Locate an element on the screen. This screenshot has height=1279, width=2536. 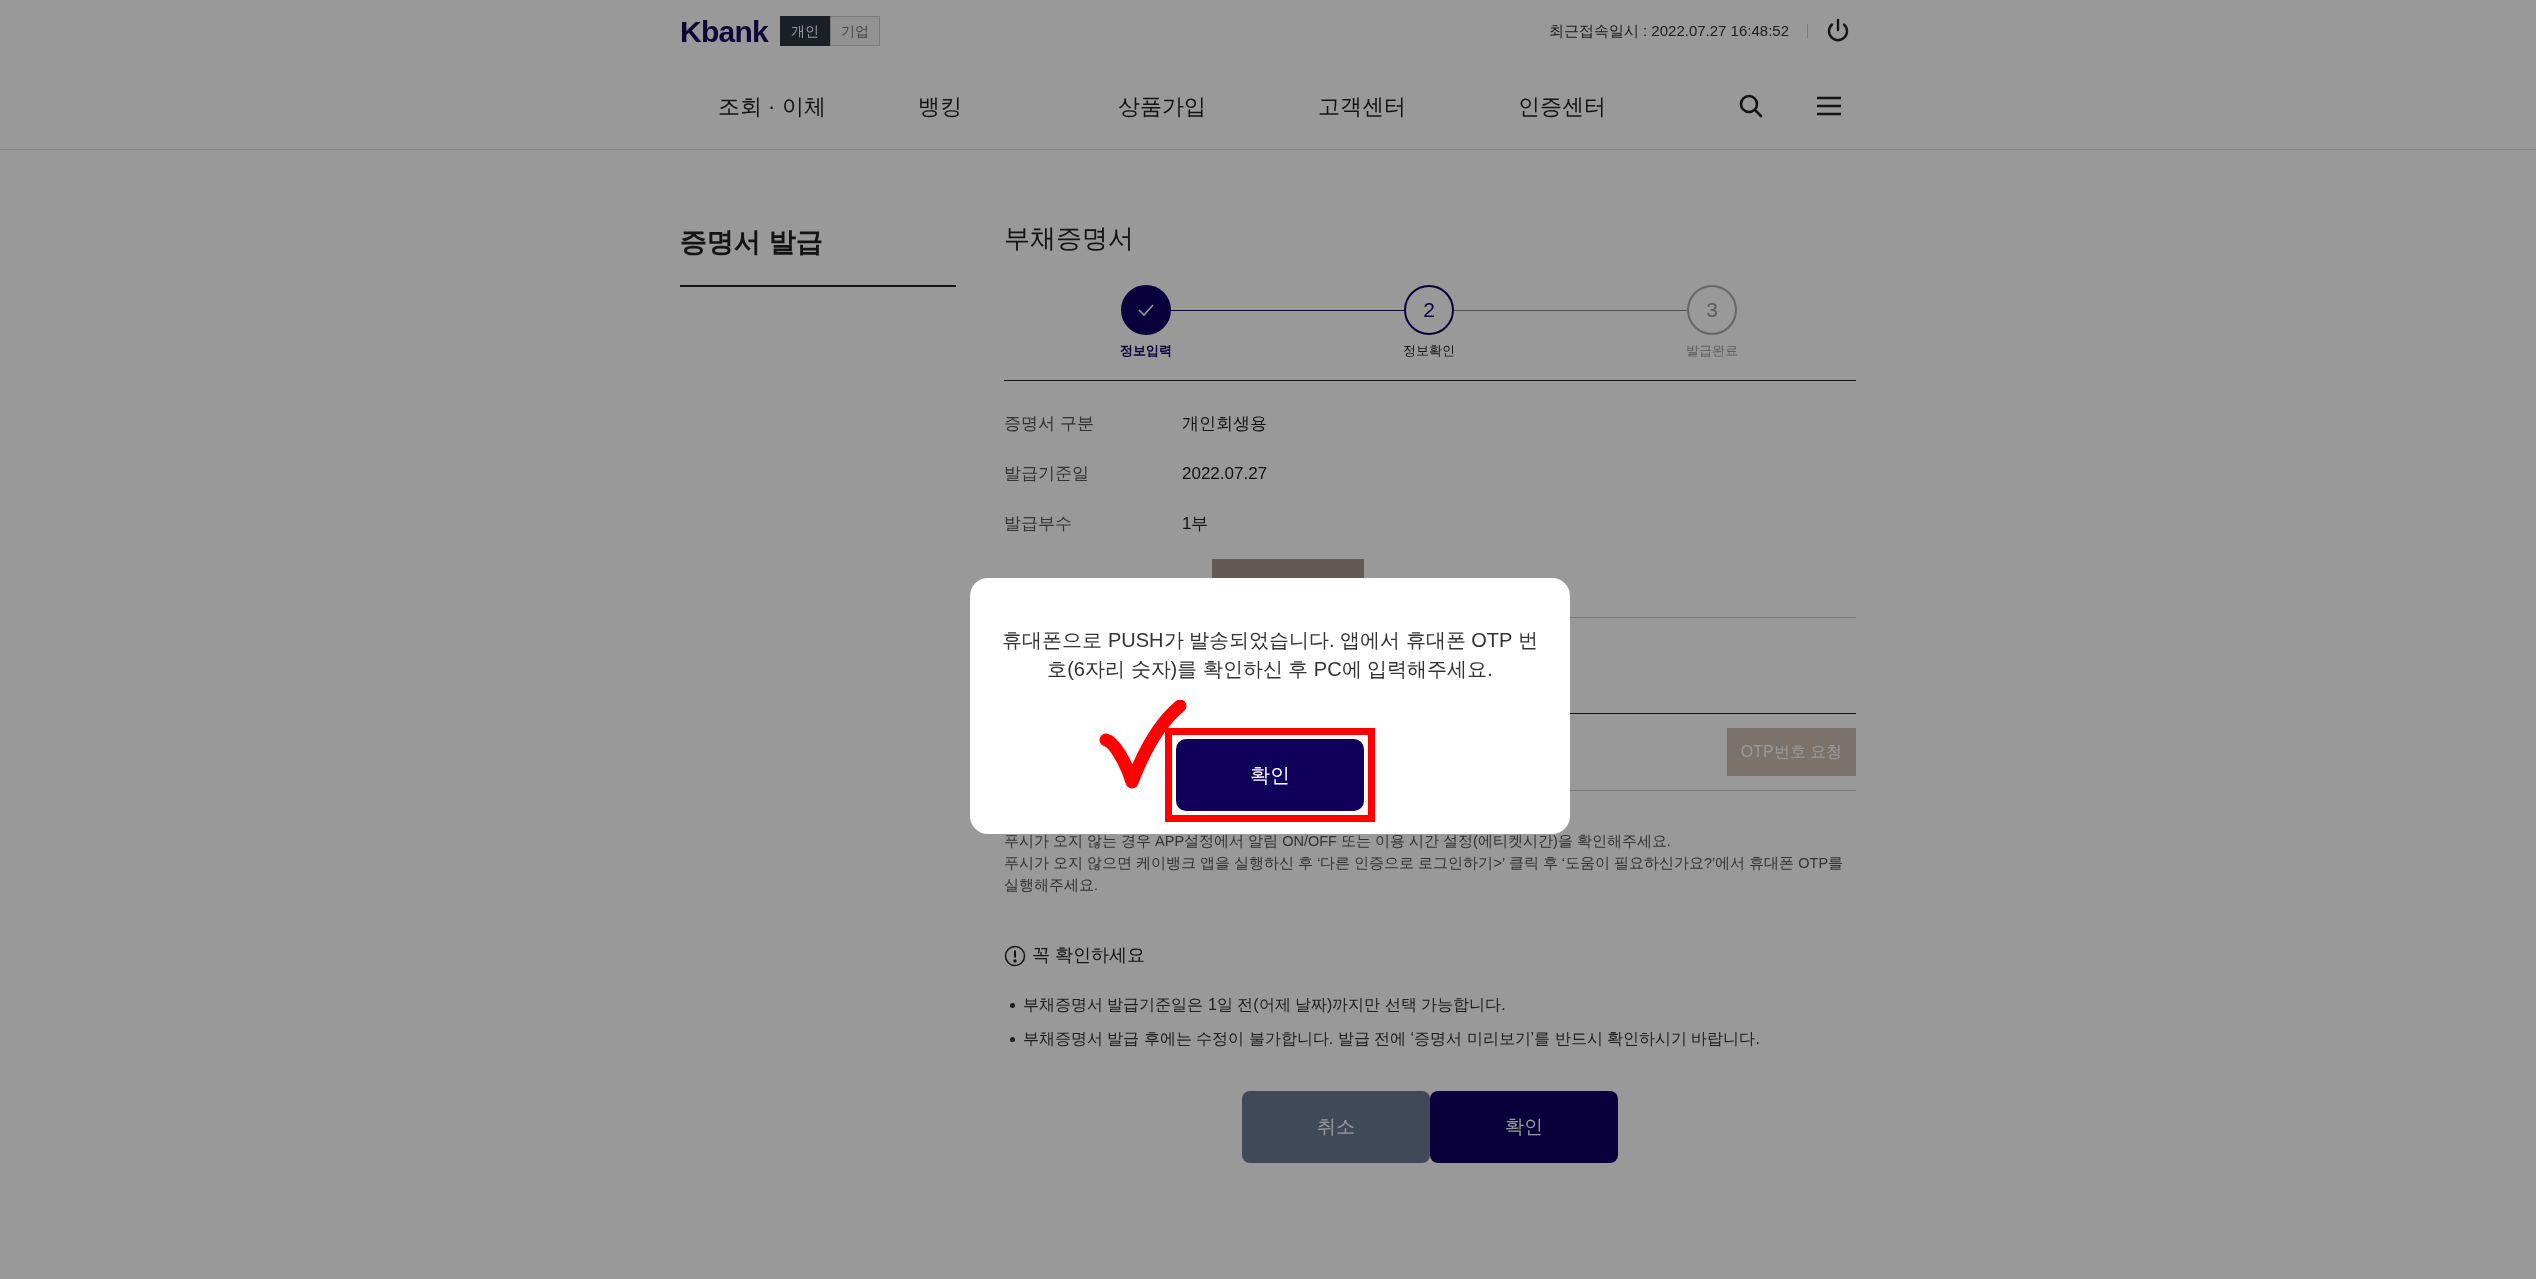
menu-icon is located at coordinates (1829, 106).